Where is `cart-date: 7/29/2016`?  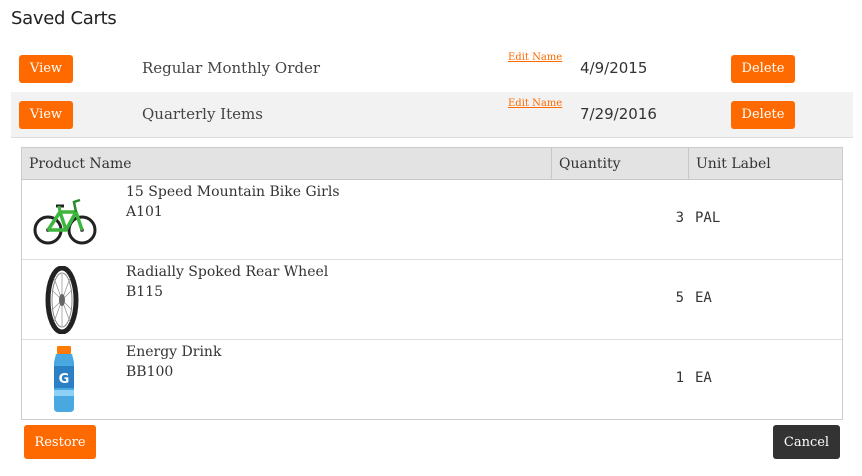
cart-date: 7/29/2016 is located at coordinates (618, 114).